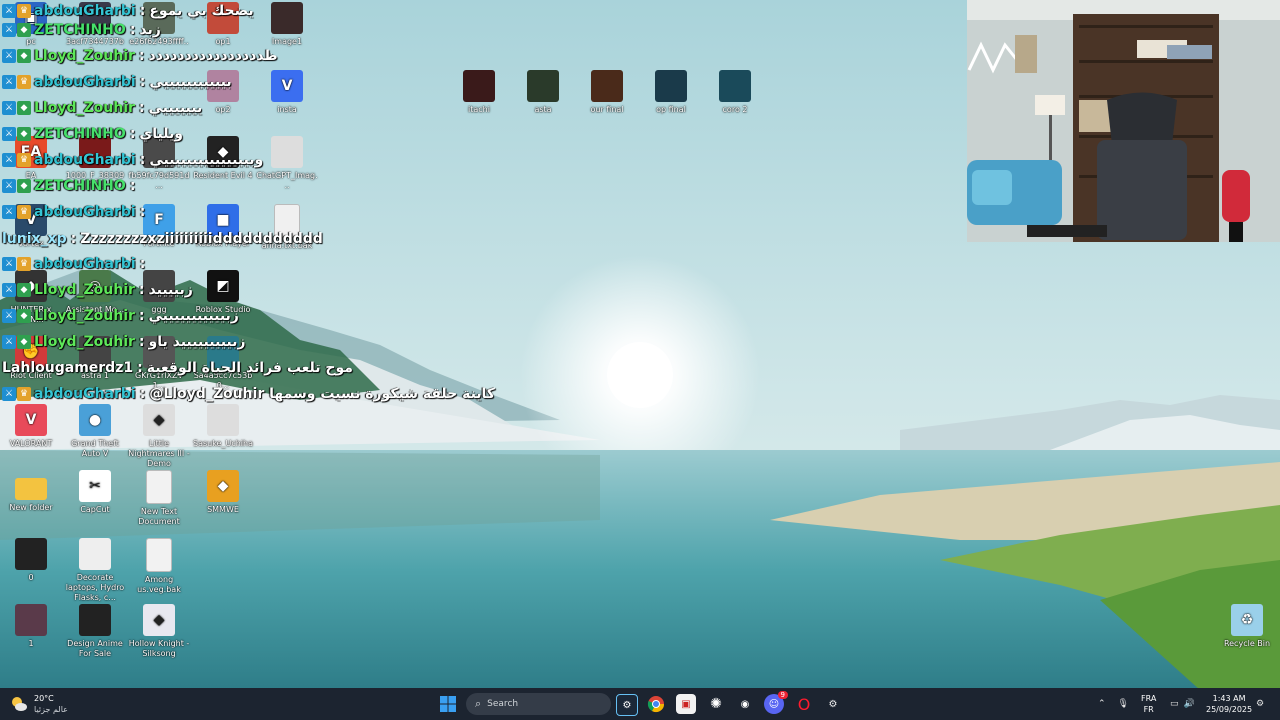 The height and width of the screenshot is (720, 1280). Describe the element at coordinates (159, 566) in the screenshot. I see `desktop-icon-among: Among us.veg.bak` at that location.